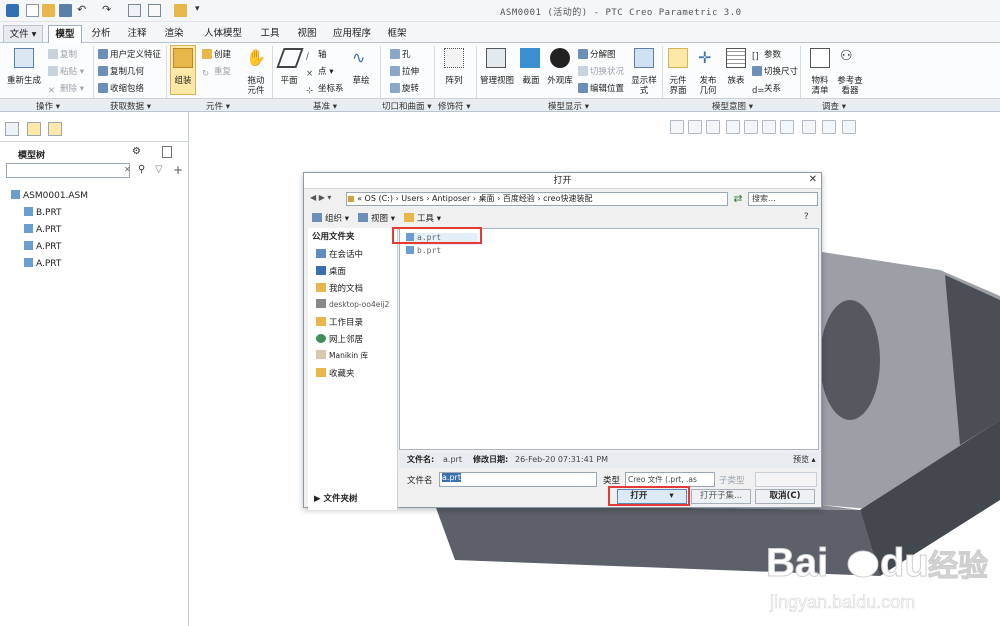  I want to click on tools-menu: 工具 ▾, so click(422, 218).